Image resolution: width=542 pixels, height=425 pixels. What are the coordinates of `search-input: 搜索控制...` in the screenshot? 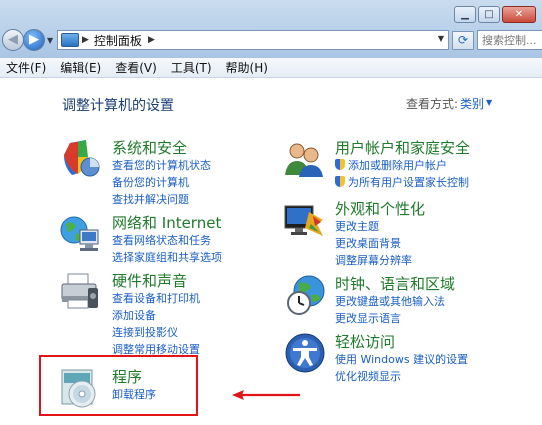 It's located at (509, 40).